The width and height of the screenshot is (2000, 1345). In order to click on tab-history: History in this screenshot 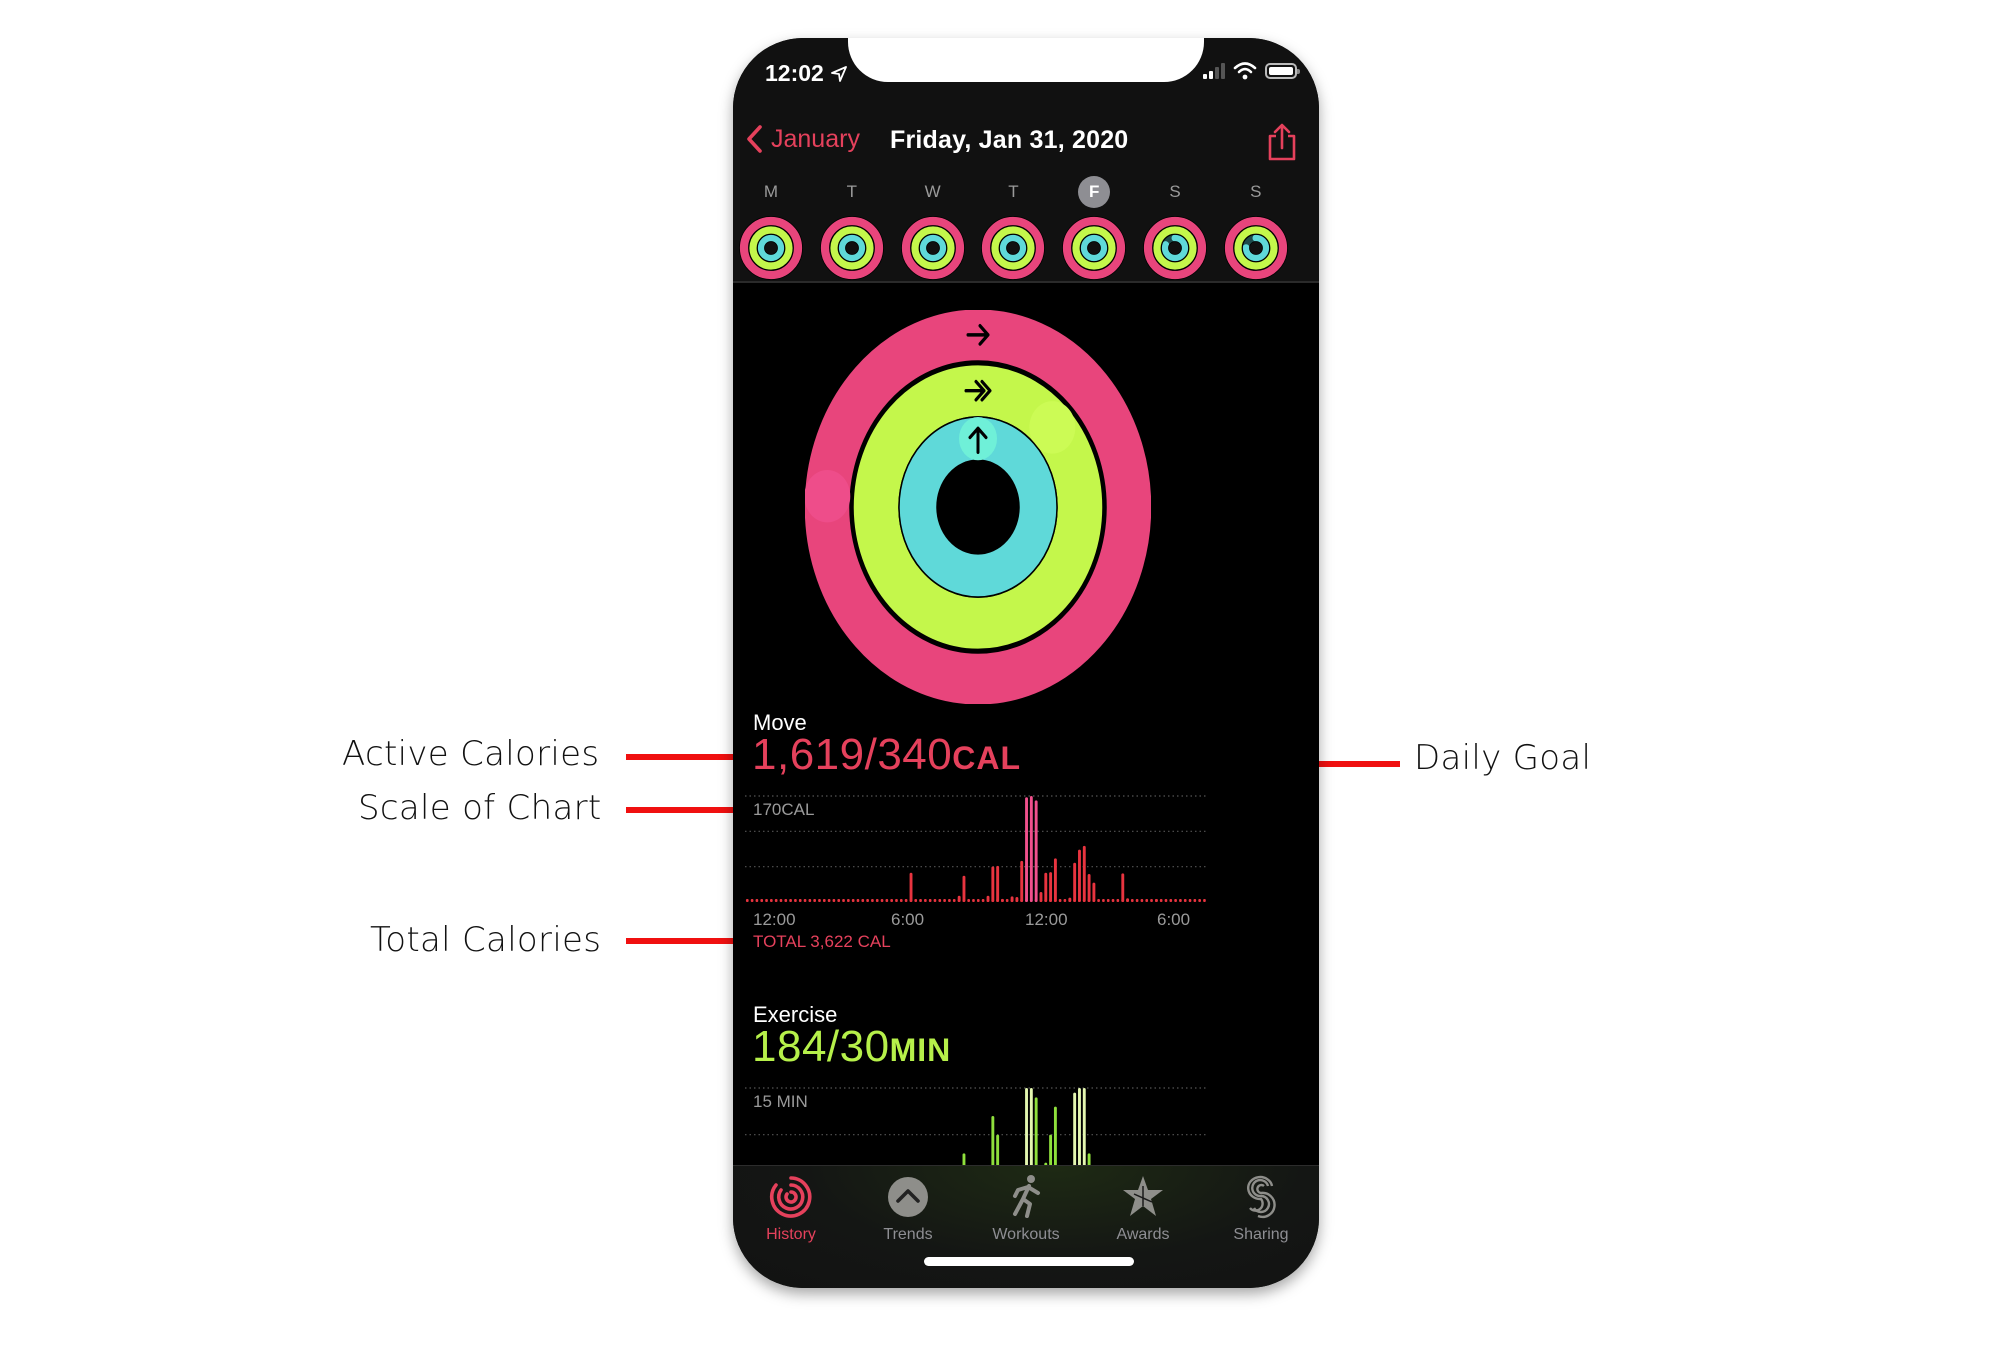, I will do `click(791, 1205)`.